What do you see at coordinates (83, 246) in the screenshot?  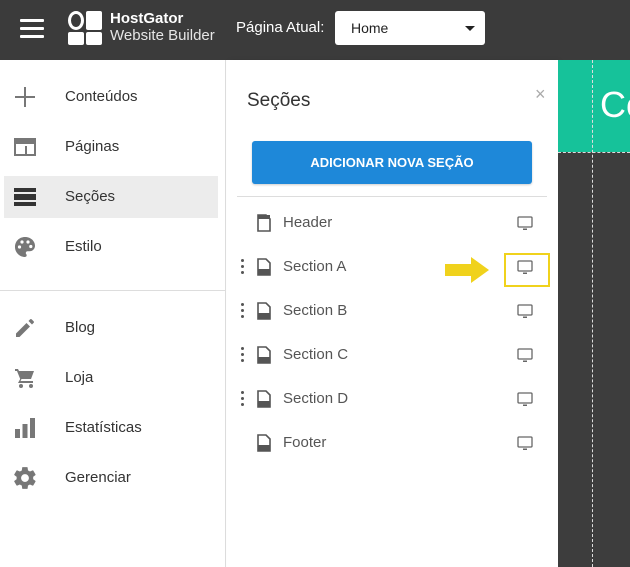 I see `sidebar-item-label: Estilo` at bounding box center [83, 246].